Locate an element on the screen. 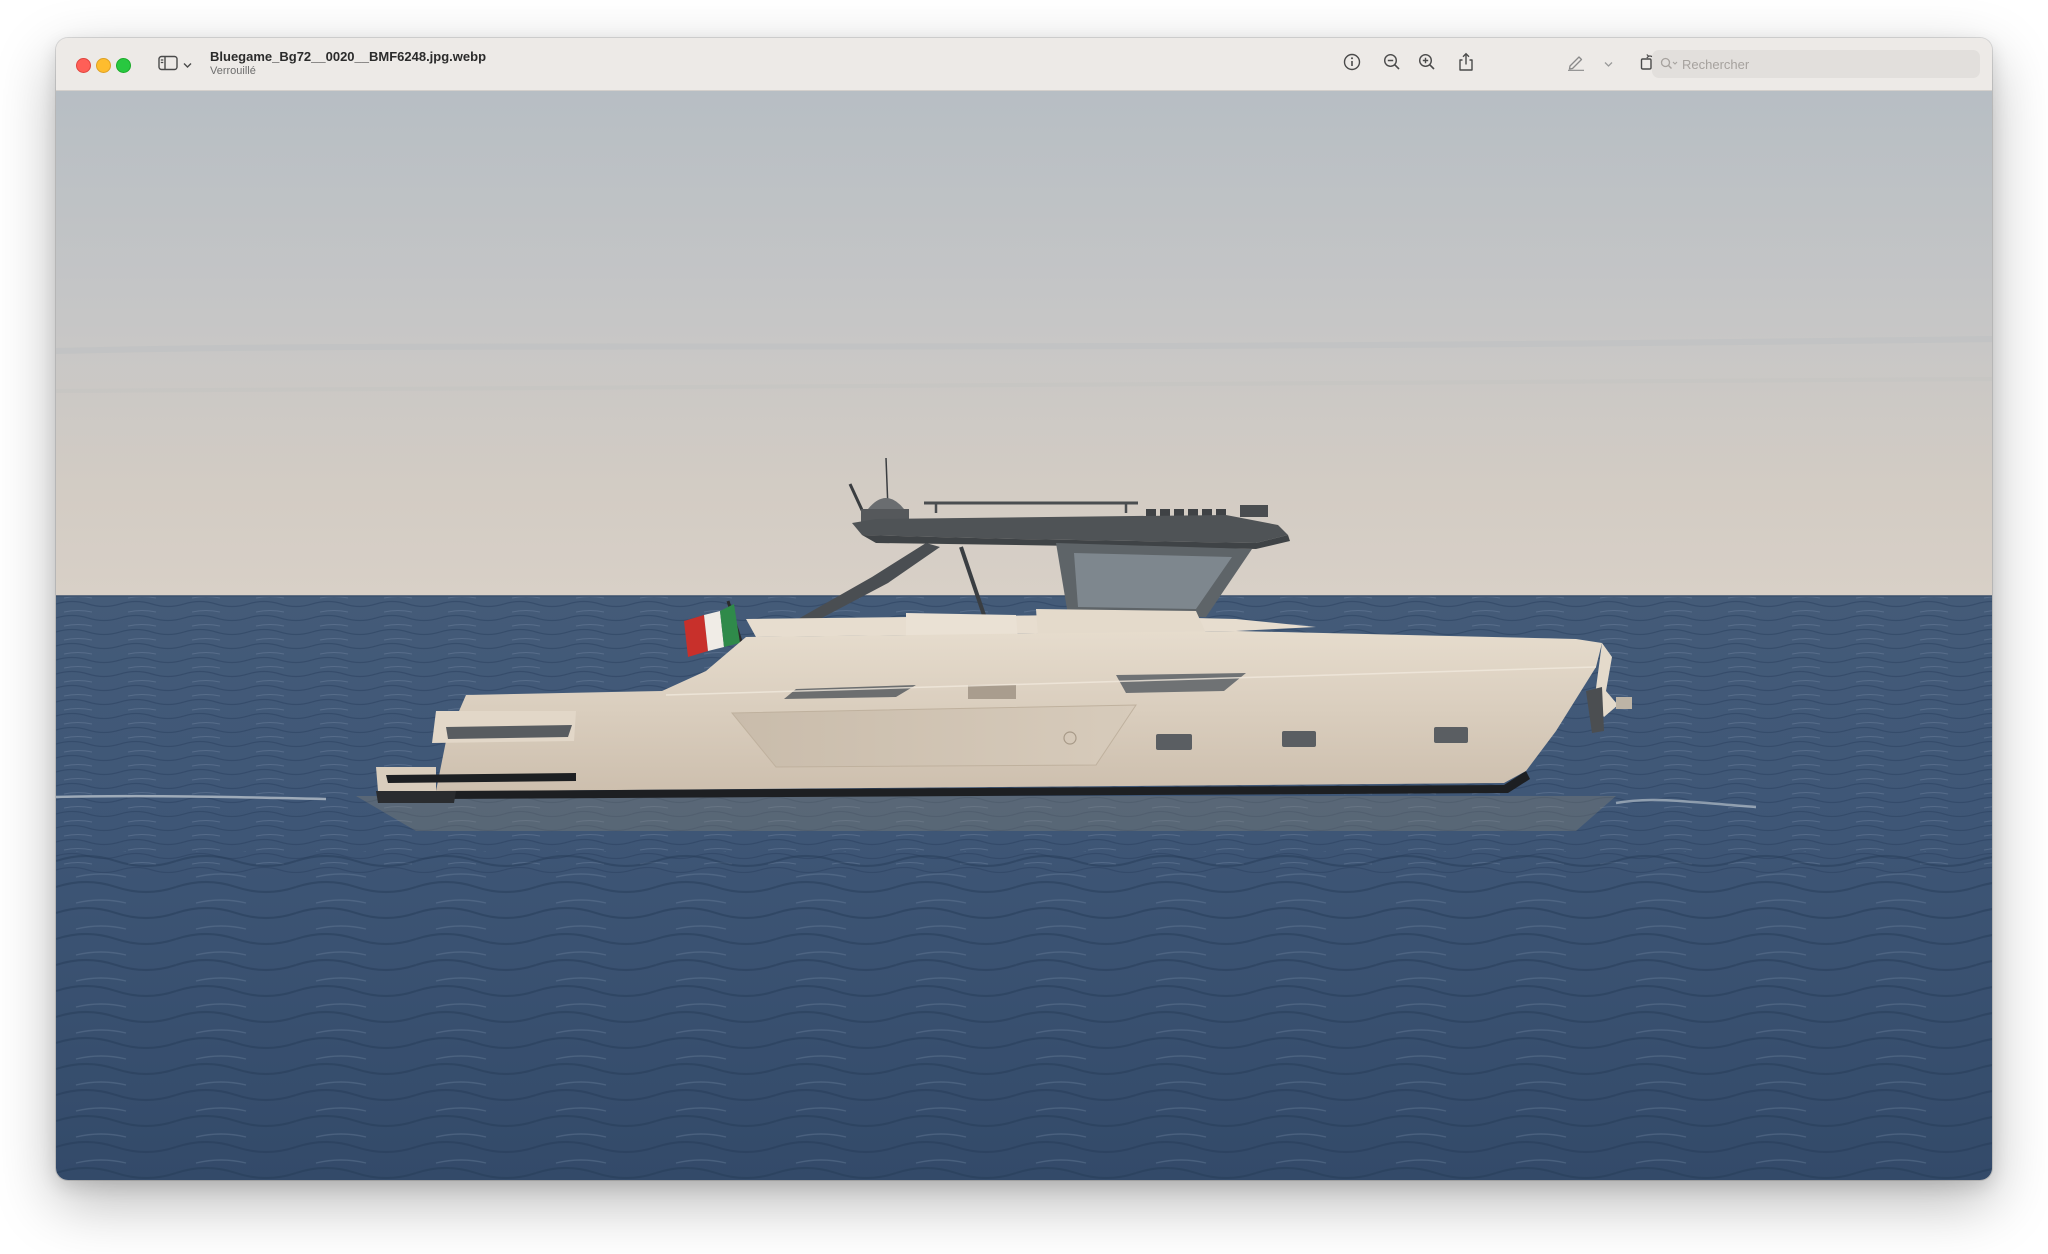 This screenshot has height=1254, width=2048. share-button is located at coordinates (1466, 64).